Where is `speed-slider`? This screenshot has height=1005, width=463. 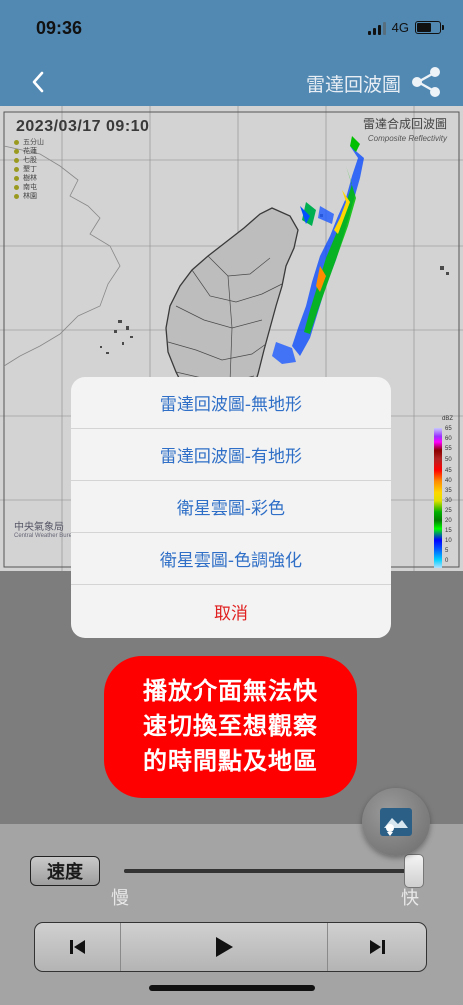
speed-slider is located at coordinates (269, 871).